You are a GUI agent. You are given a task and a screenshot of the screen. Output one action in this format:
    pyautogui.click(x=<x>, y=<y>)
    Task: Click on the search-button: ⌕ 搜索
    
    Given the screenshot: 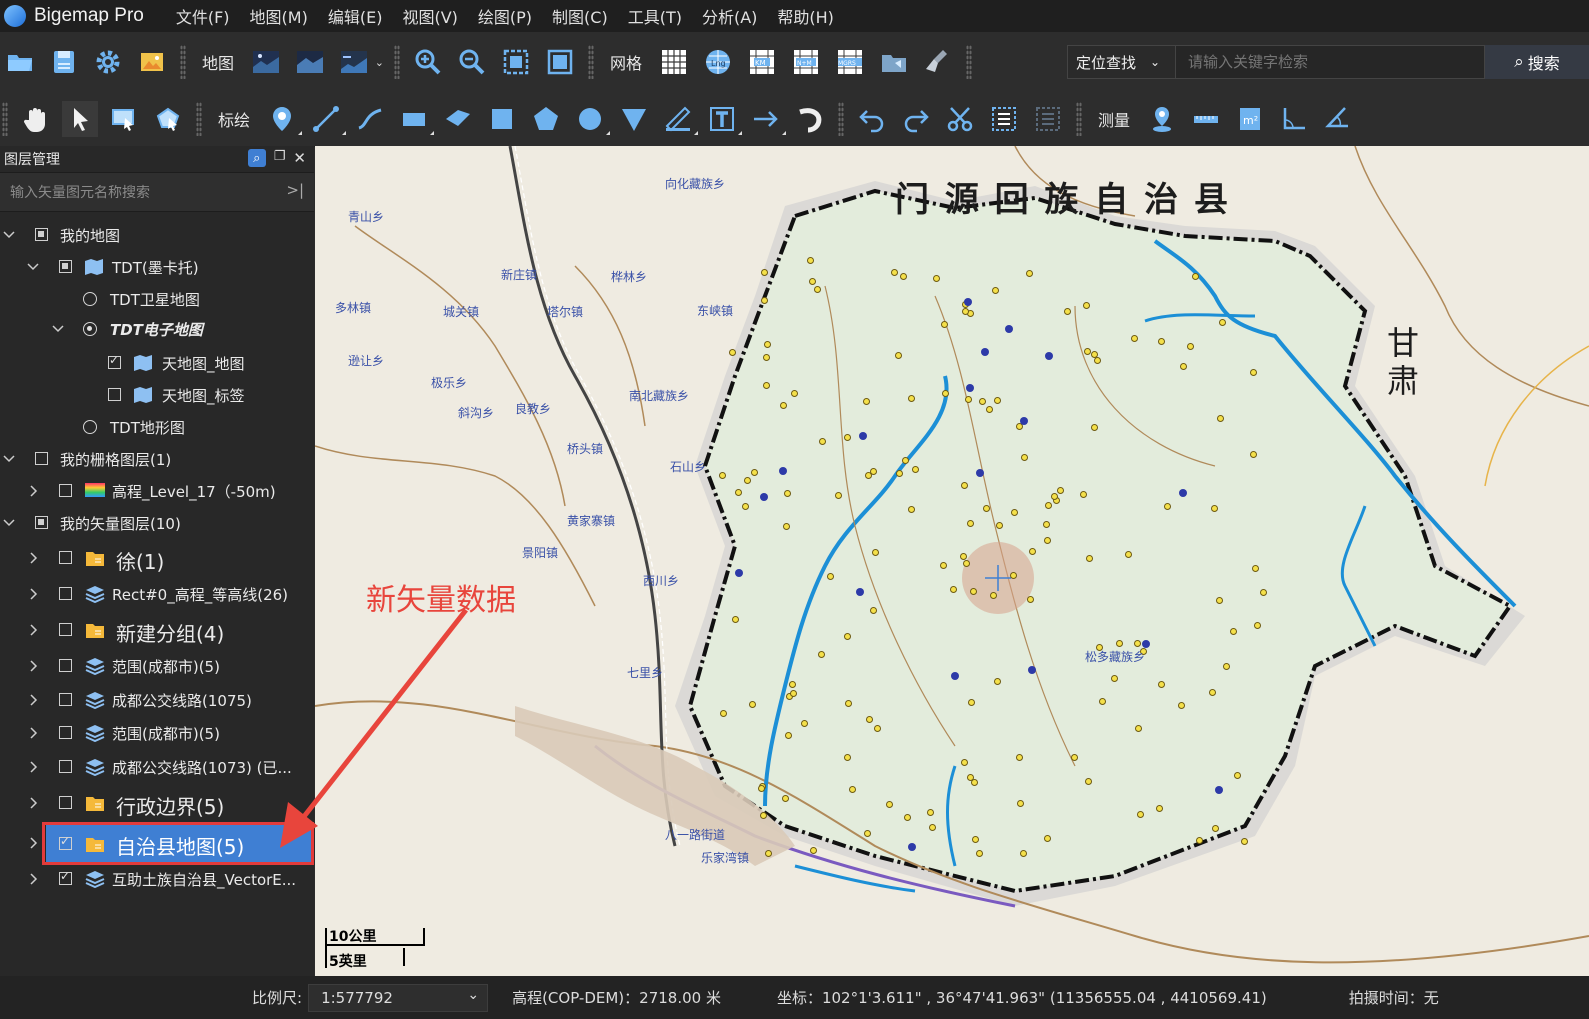 What is the action you would take?
    pyautogui.click(x=1537, y=62)
    